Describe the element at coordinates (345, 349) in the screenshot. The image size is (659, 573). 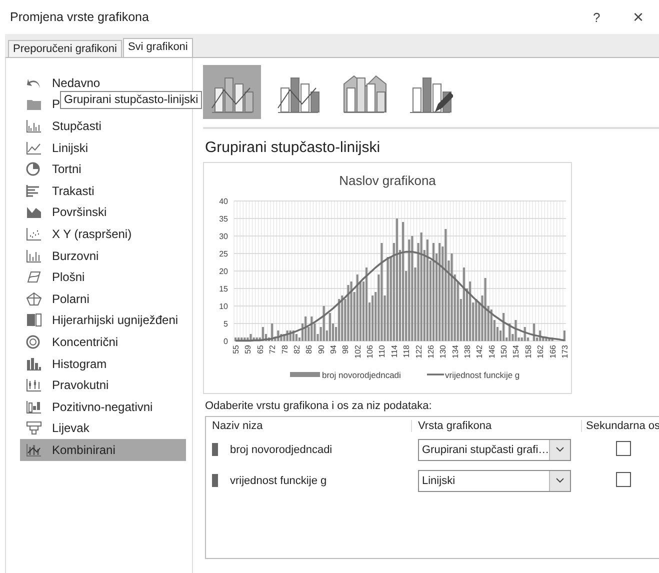
I see `x-tick-label: 98` at that location.